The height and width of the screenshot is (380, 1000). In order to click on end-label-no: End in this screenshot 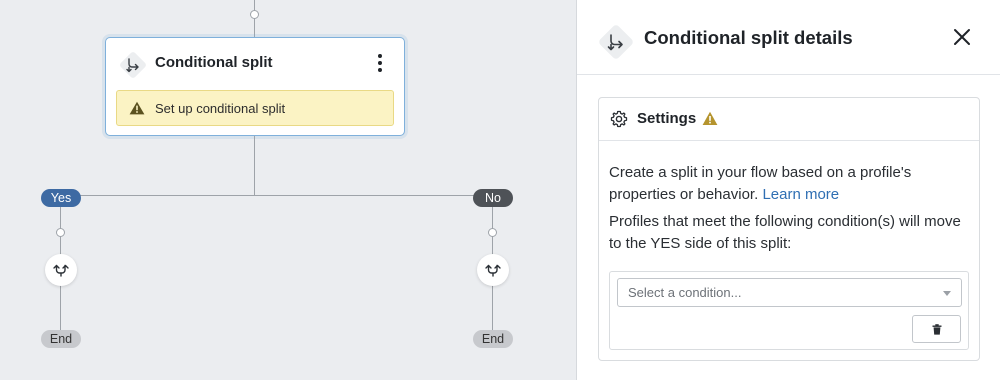, I will do `click(493, 339)`.